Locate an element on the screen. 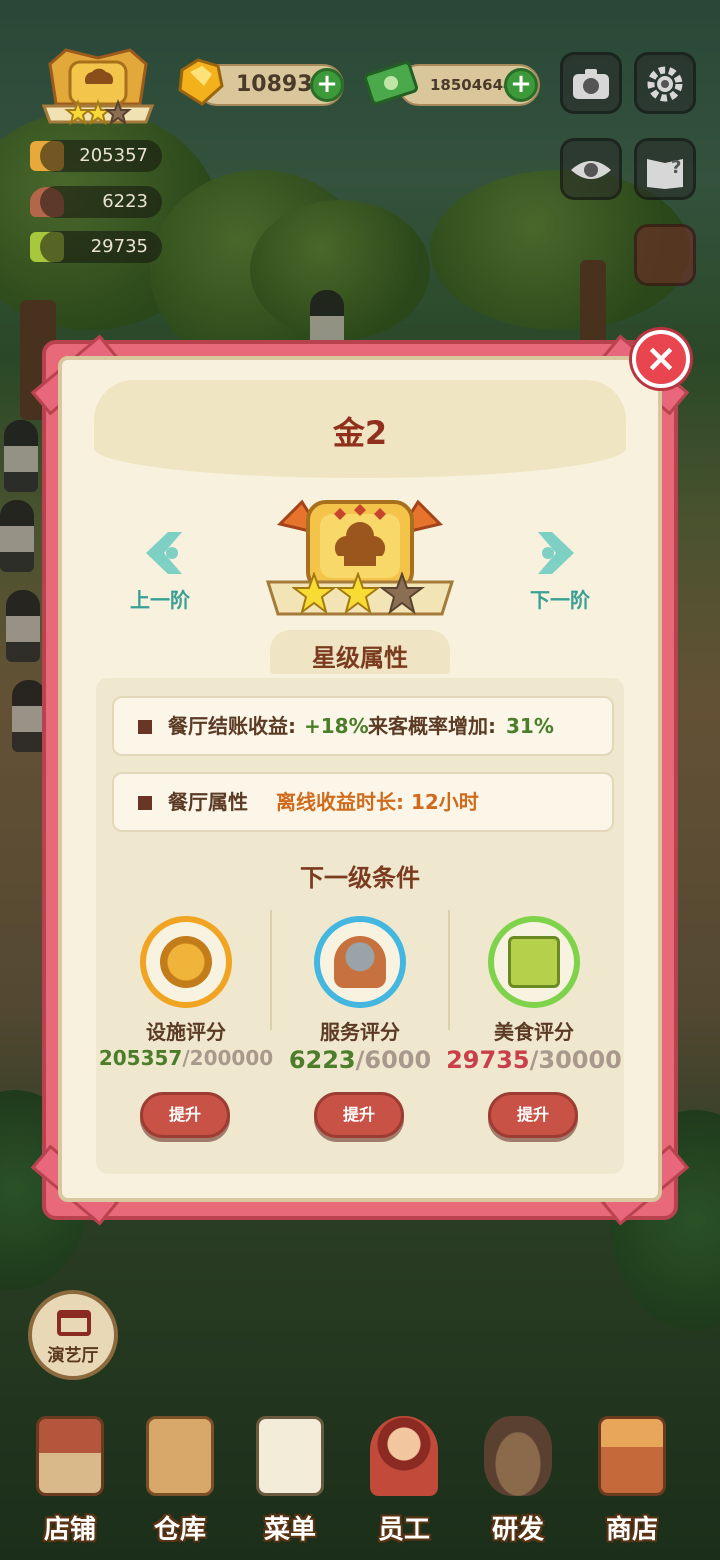  nav-research: 研发 is located at coordinates (518, 1481).